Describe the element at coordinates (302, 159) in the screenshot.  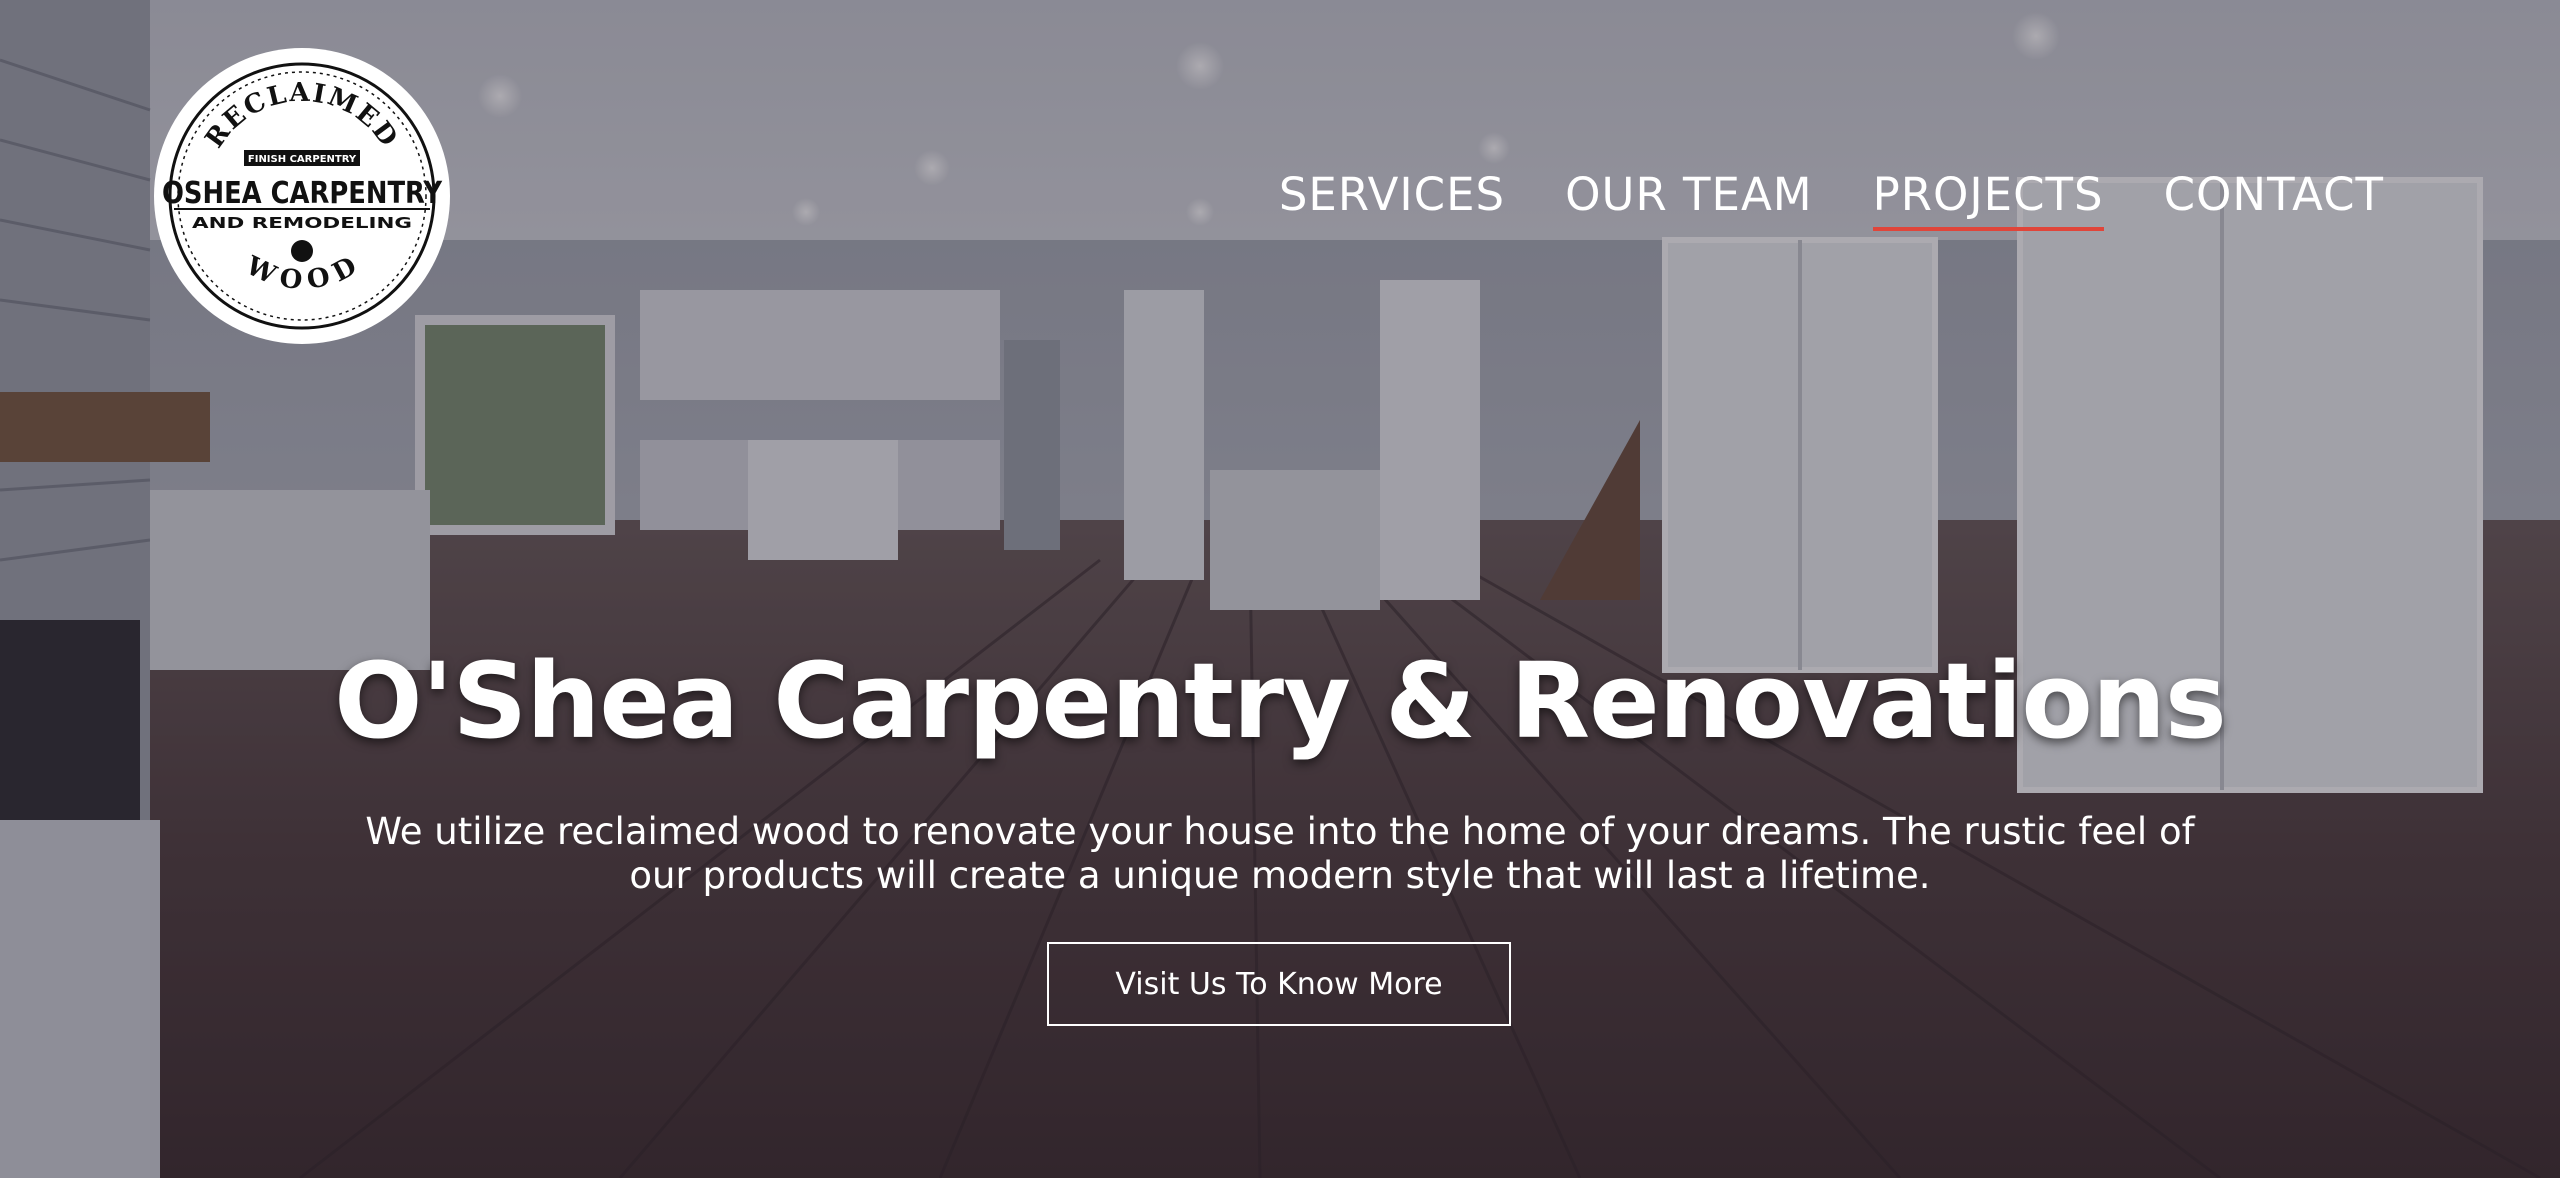
I see `logo-badge-text: FINISH CARPENTRY` at that location.